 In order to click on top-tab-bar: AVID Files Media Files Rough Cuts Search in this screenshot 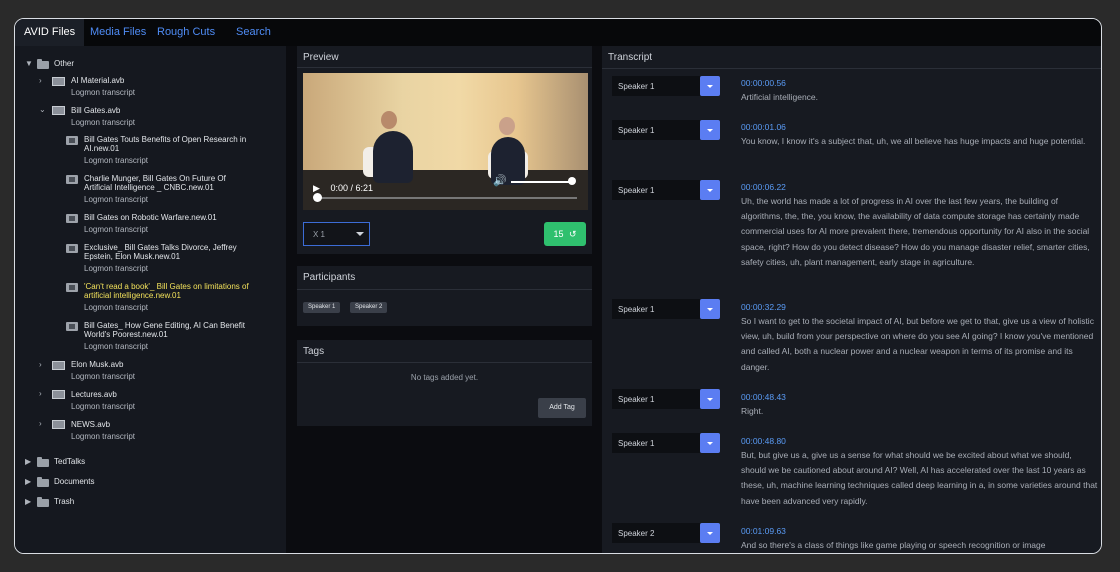, I will do `click(558, 32)`.